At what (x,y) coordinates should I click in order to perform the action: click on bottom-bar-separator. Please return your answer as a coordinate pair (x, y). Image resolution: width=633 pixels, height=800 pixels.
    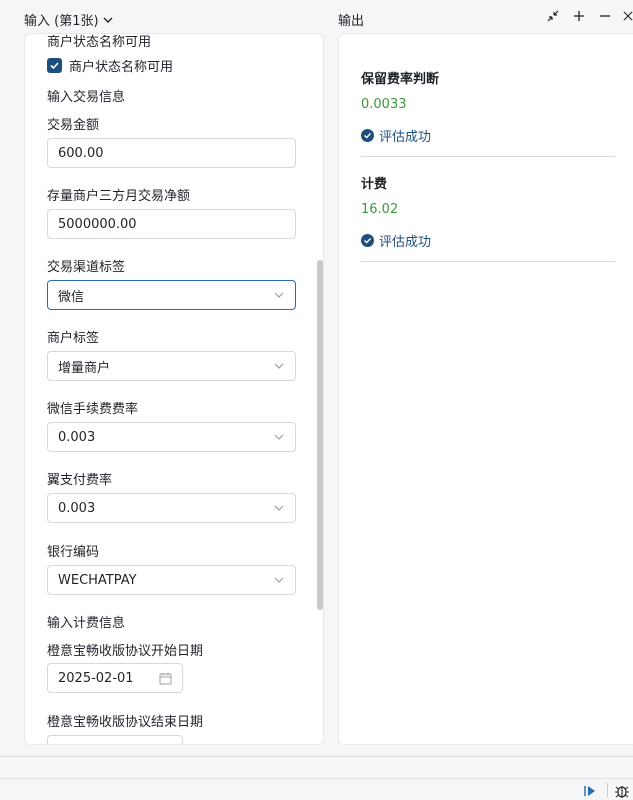
    Looking at the image, I should click on (607, 790).